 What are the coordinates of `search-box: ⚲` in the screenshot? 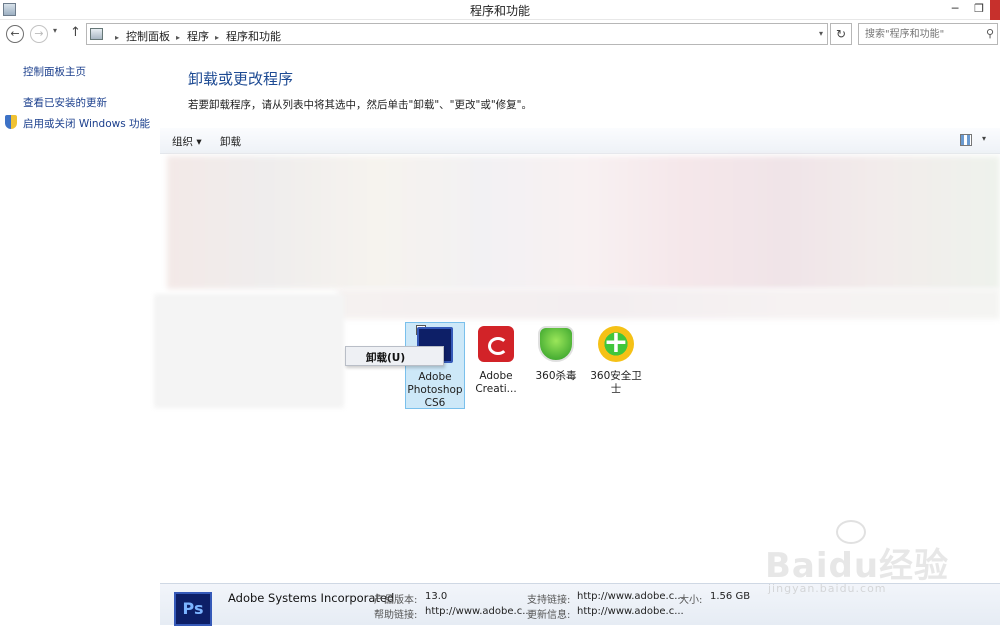 It's located at (928, 34).